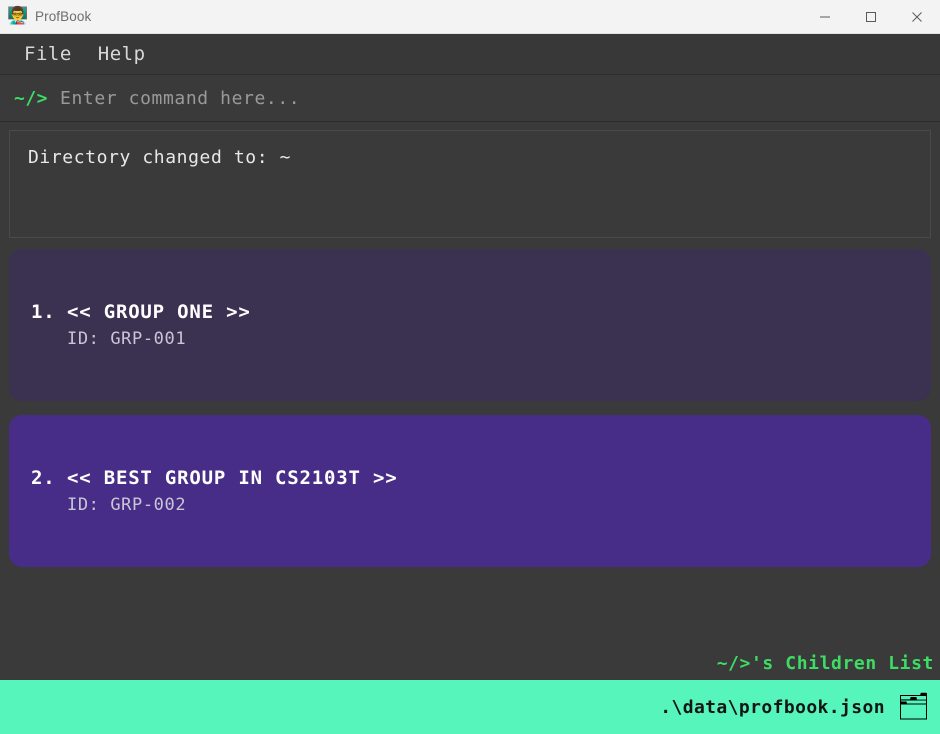 This screenshot has width=940, height=734. What do you see at coordinates (493, 98) in the screenshot?
I see `command-input` at bounding box center [493, 98].